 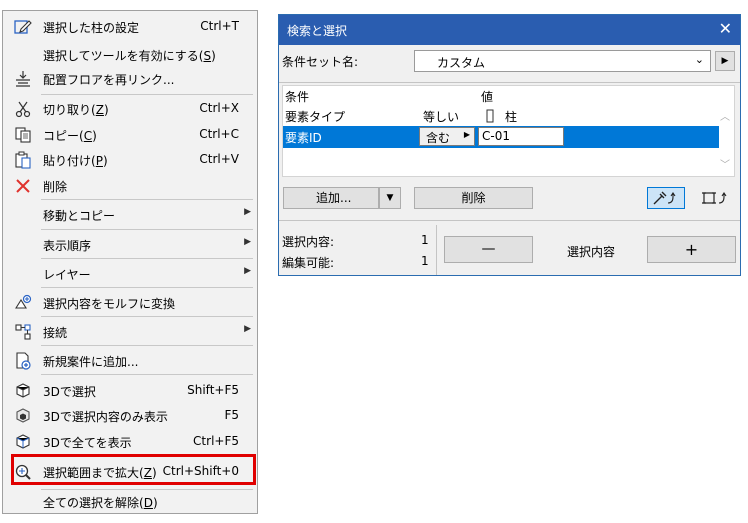 What do you see at coordinates (130, 332) in the screenshot?
I see `menu-item-connect: 接続 ▶` at bounding box center [130, 332].